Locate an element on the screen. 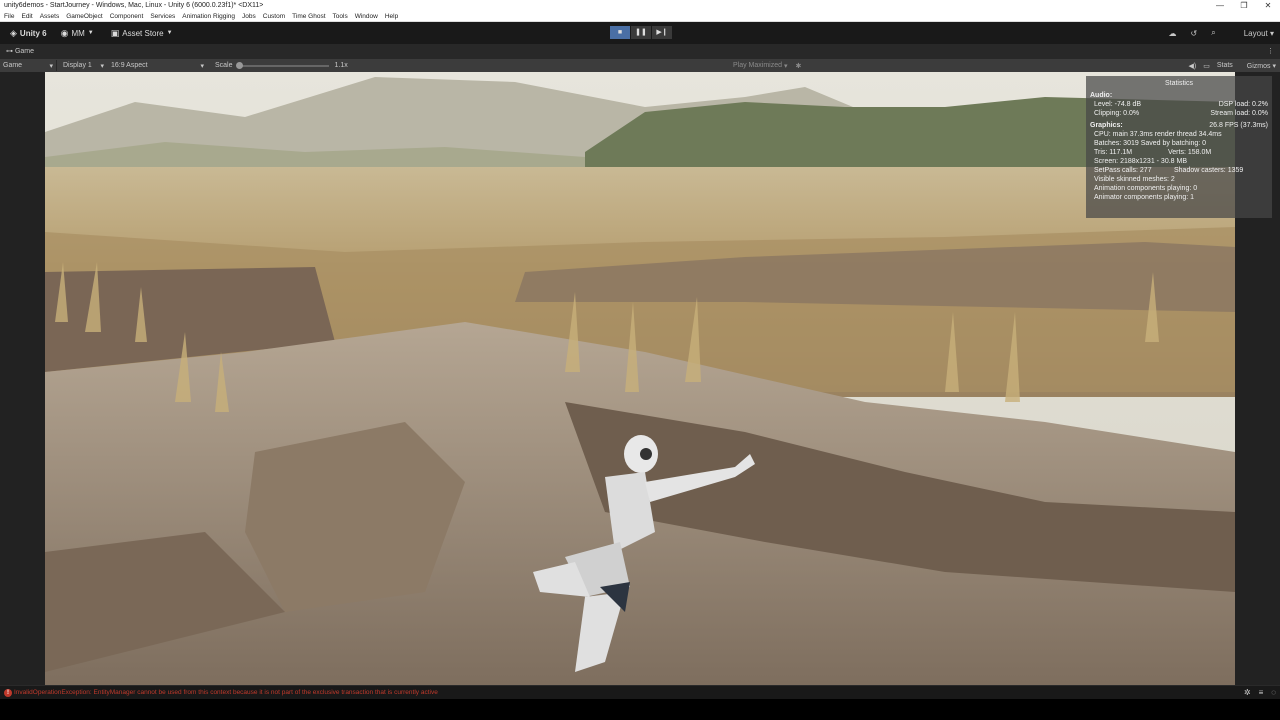  menu-help: Help is located at coordinates (391, 16).